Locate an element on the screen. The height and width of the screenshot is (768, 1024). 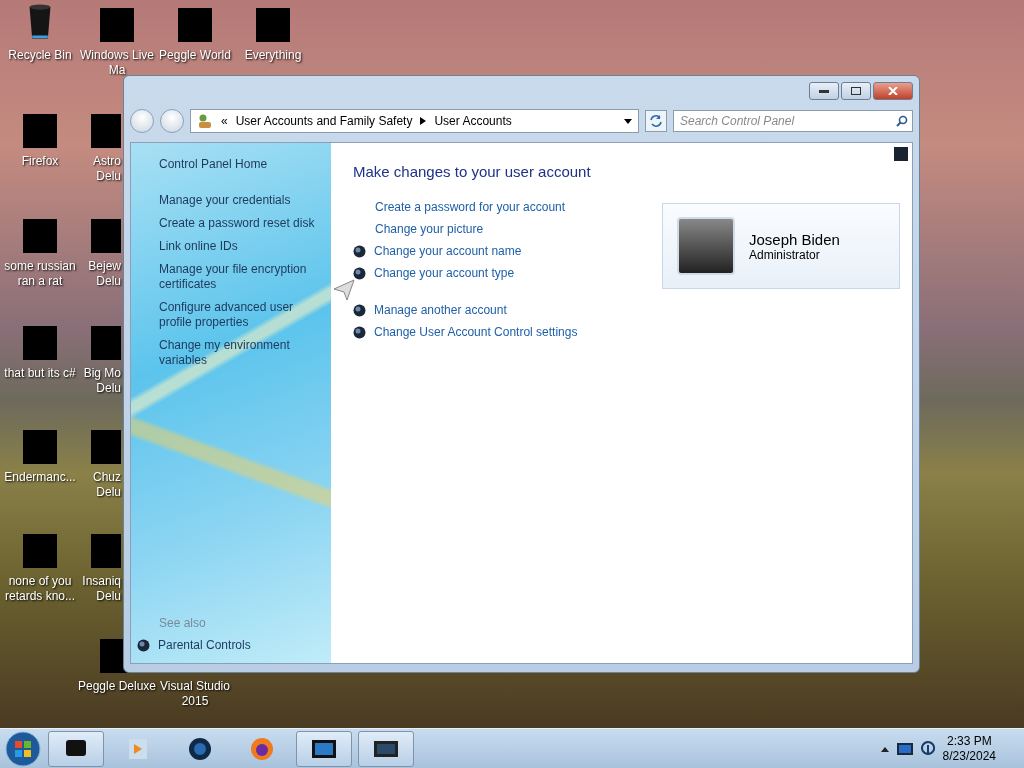
maximize-button is located at coordinates (856, 91).